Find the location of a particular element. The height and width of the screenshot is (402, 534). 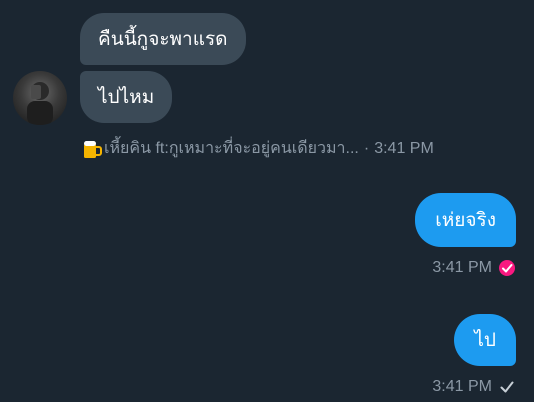

message-text: ไป is located at coordinates (485, 340).